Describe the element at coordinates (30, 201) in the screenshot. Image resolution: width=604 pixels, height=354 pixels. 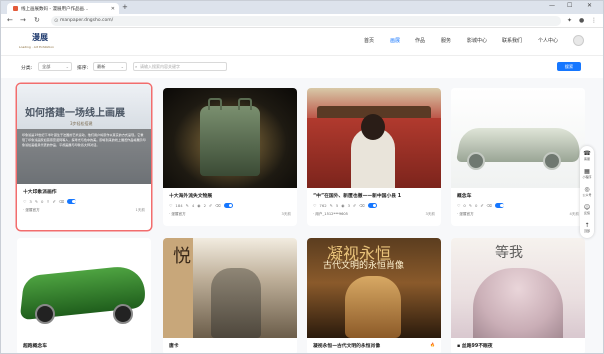
I see `like-count: 3` at that location.